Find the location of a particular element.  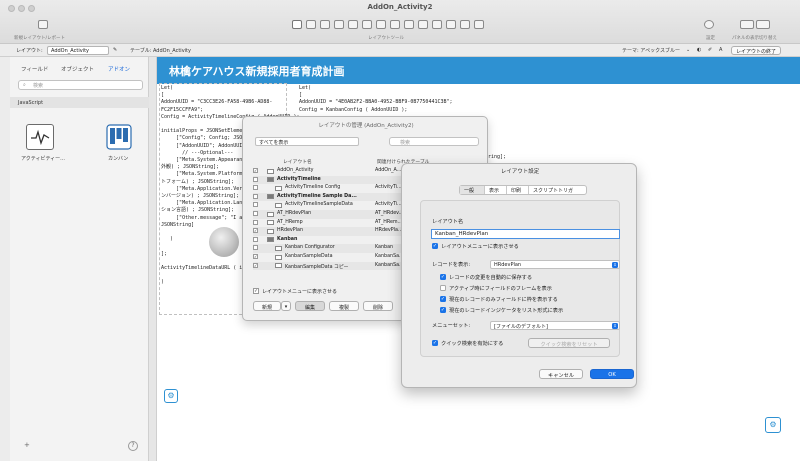

activity-timeline-addon is located at coordinates (40, 137).